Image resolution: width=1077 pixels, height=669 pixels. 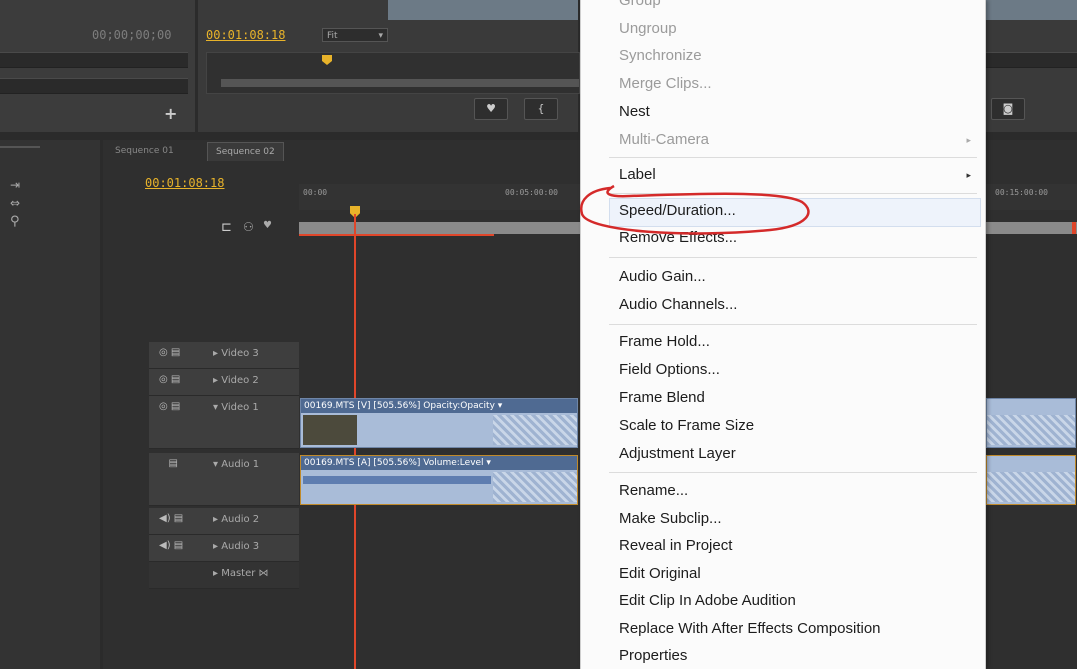 I want to click on render-bar, so click(x=396, y=235).